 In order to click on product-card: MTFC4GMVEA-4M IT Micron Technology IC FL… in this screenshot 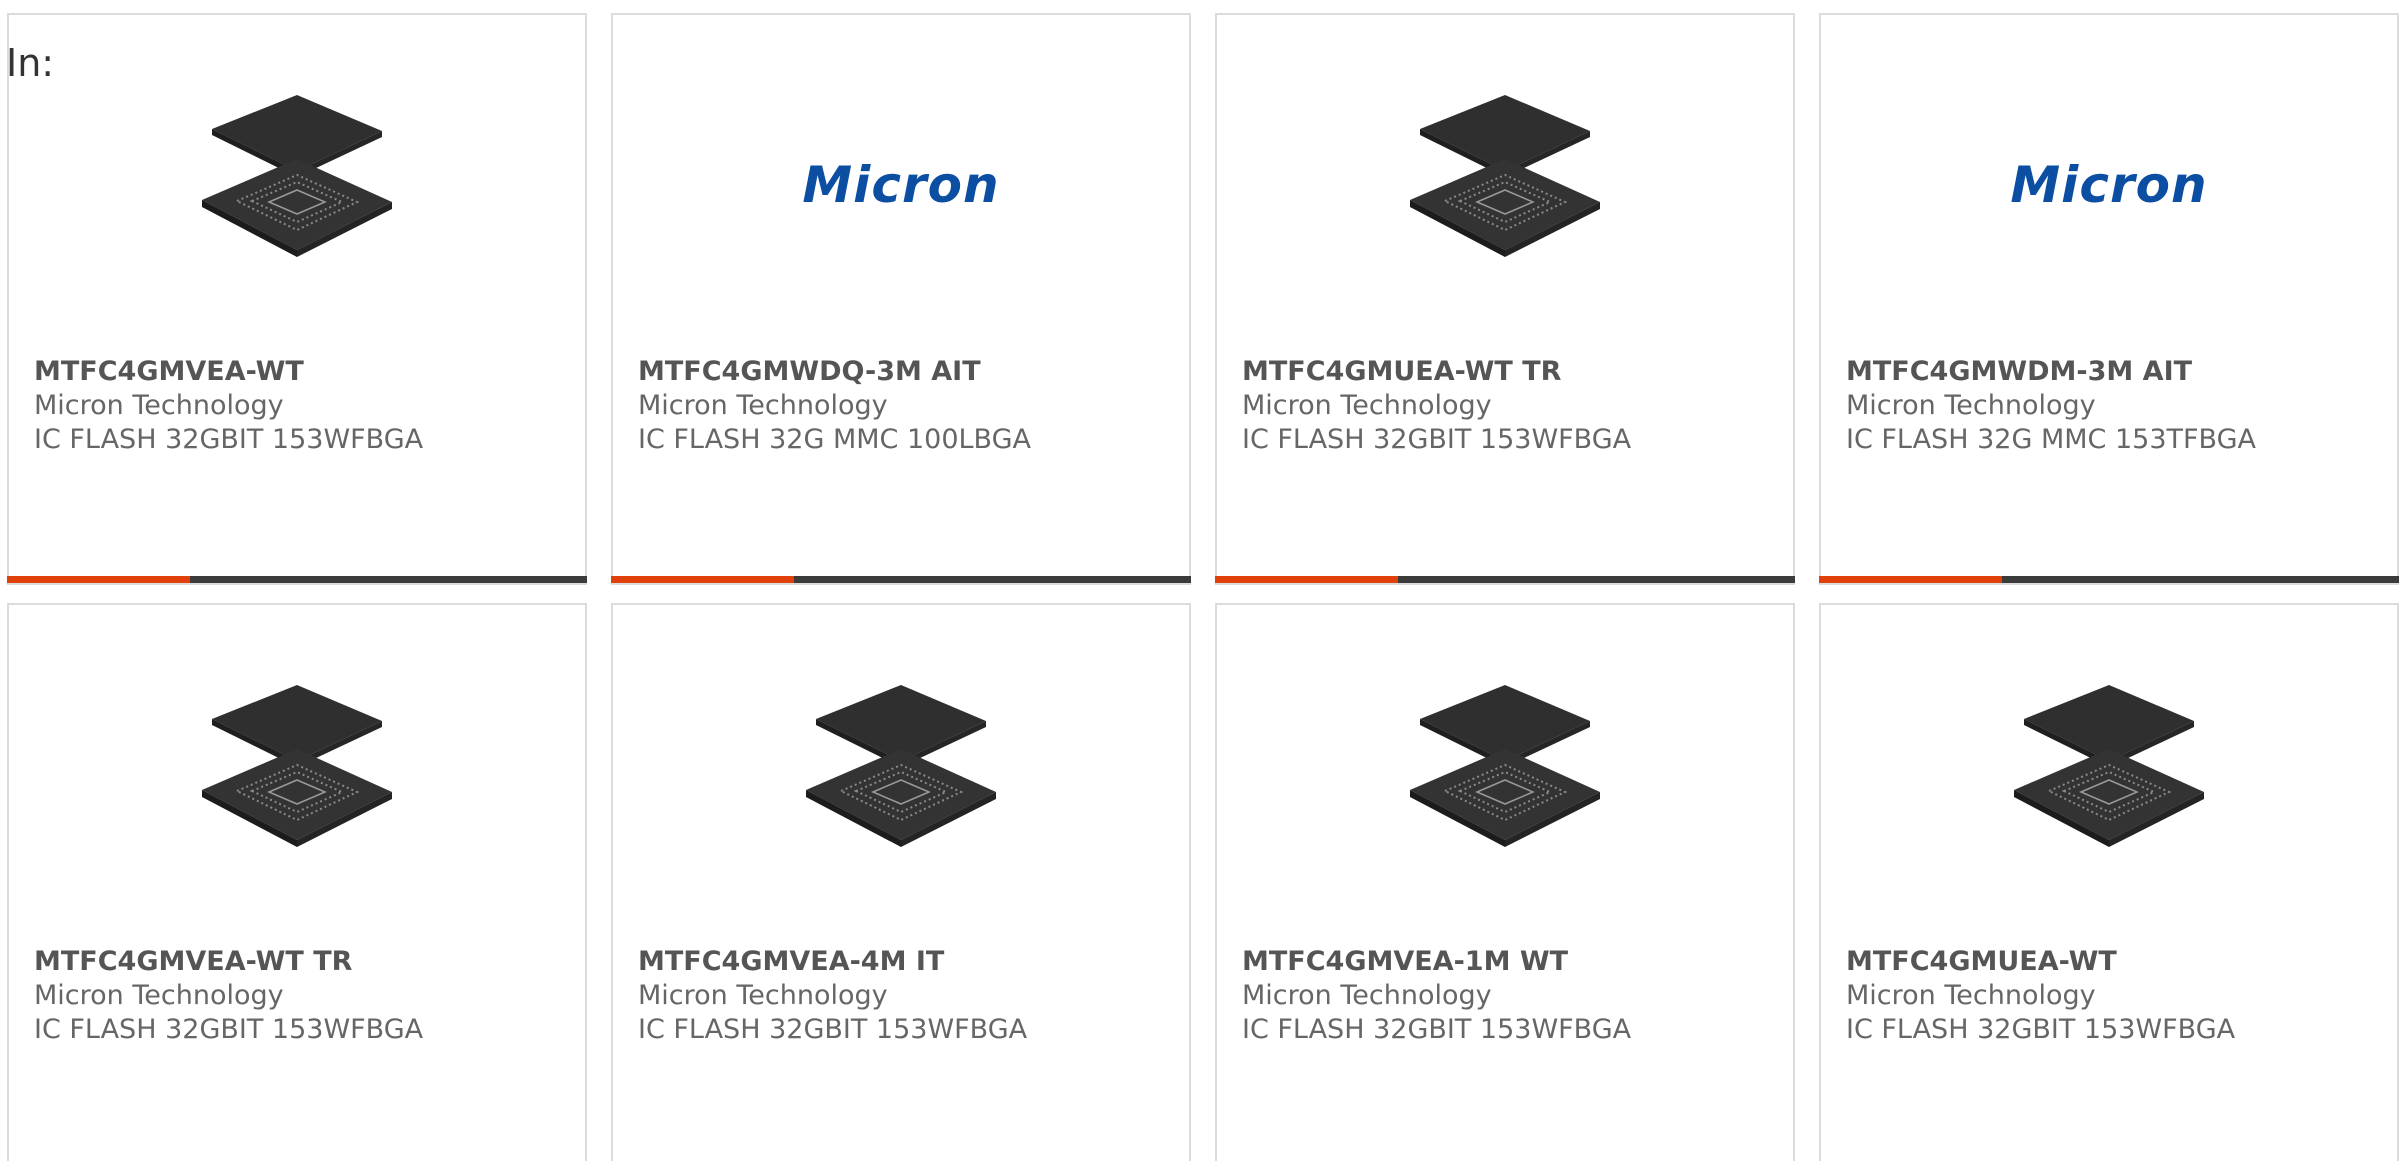, I will do `click(901, 882)`.